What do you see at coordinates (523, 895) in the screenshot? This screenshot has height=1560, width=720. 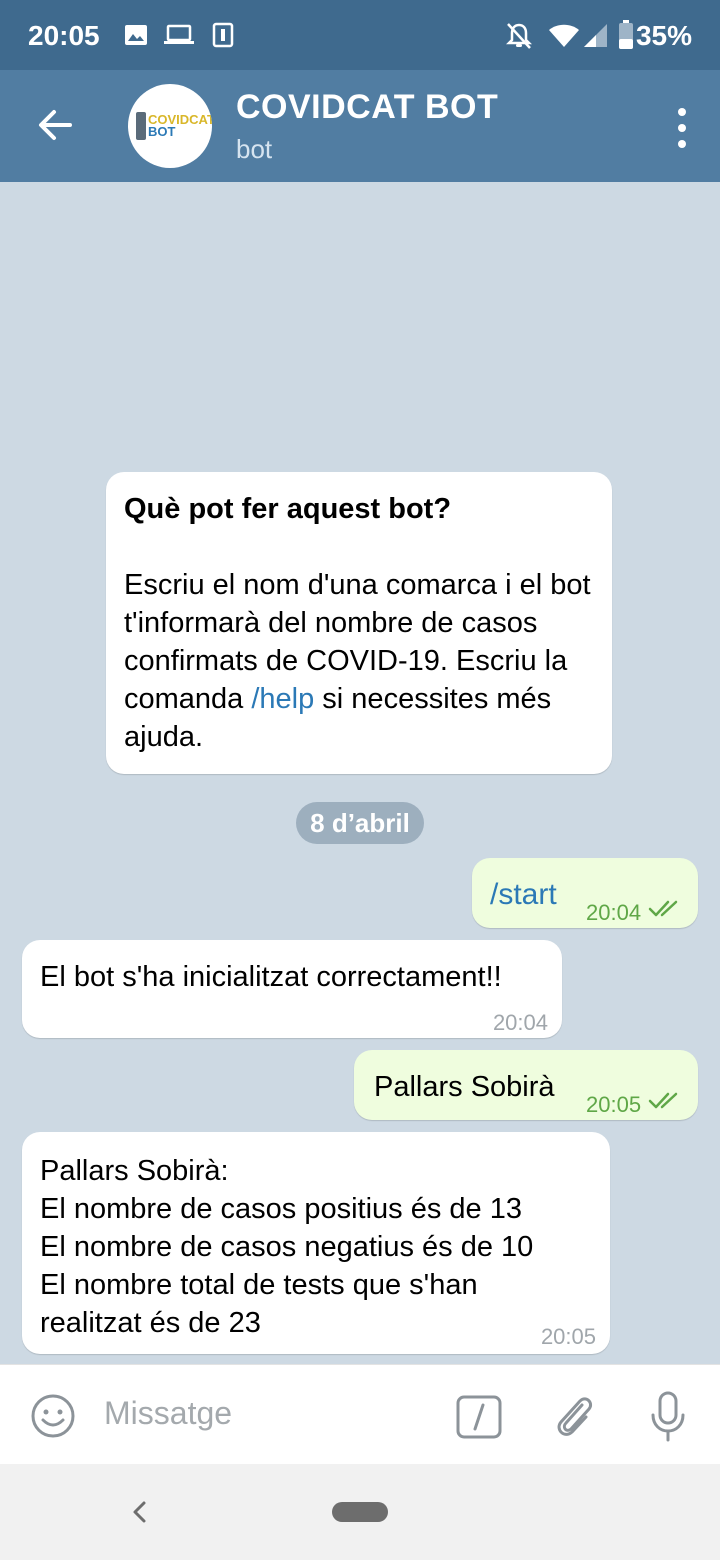 I see `message-text: /start` at bounding box center [523, 895].